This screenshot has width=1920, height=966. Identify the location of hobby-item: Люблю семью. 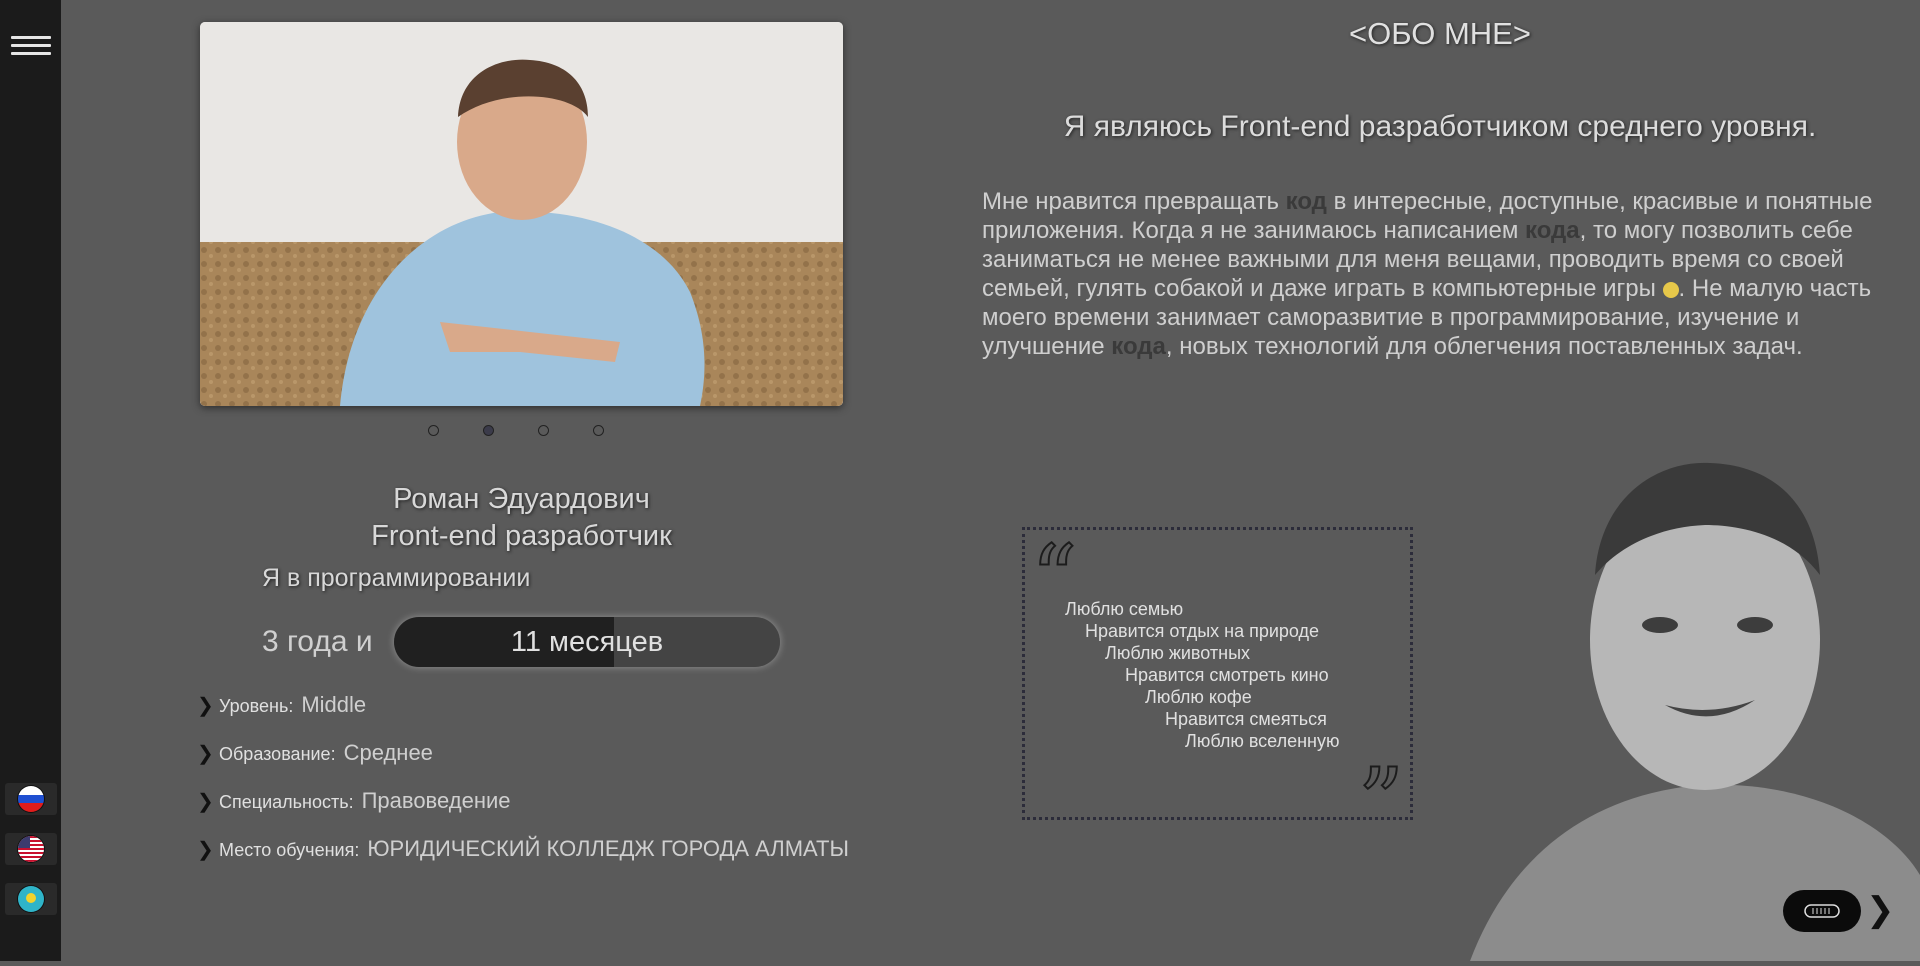
(1124, 609).